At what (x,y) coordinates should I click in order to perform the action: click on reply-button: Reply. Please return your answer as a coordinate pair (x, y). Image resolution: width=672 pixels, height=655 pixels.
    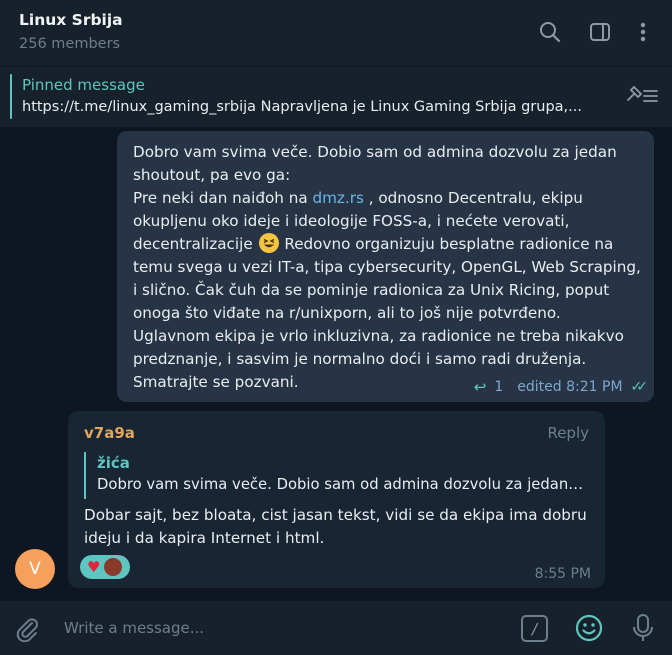
    Looking at the image, I should click on (568, 433).